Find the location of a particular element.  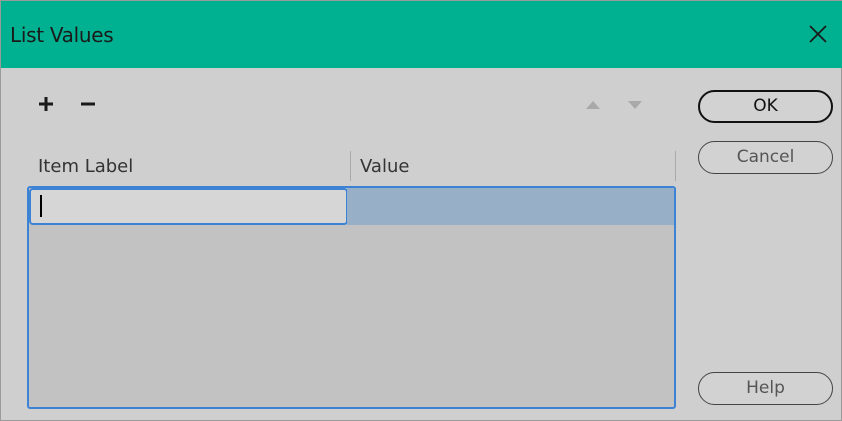

dialog-title: List Values is located at coordinates (62, 35).